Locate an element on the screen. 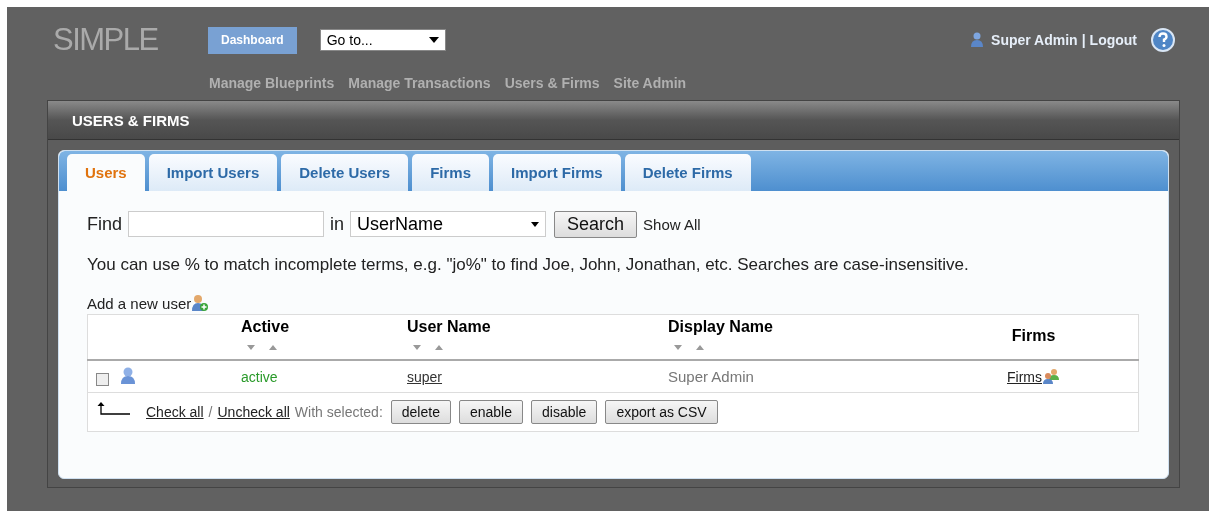  users-icon is located at coordinates (1051, 375).